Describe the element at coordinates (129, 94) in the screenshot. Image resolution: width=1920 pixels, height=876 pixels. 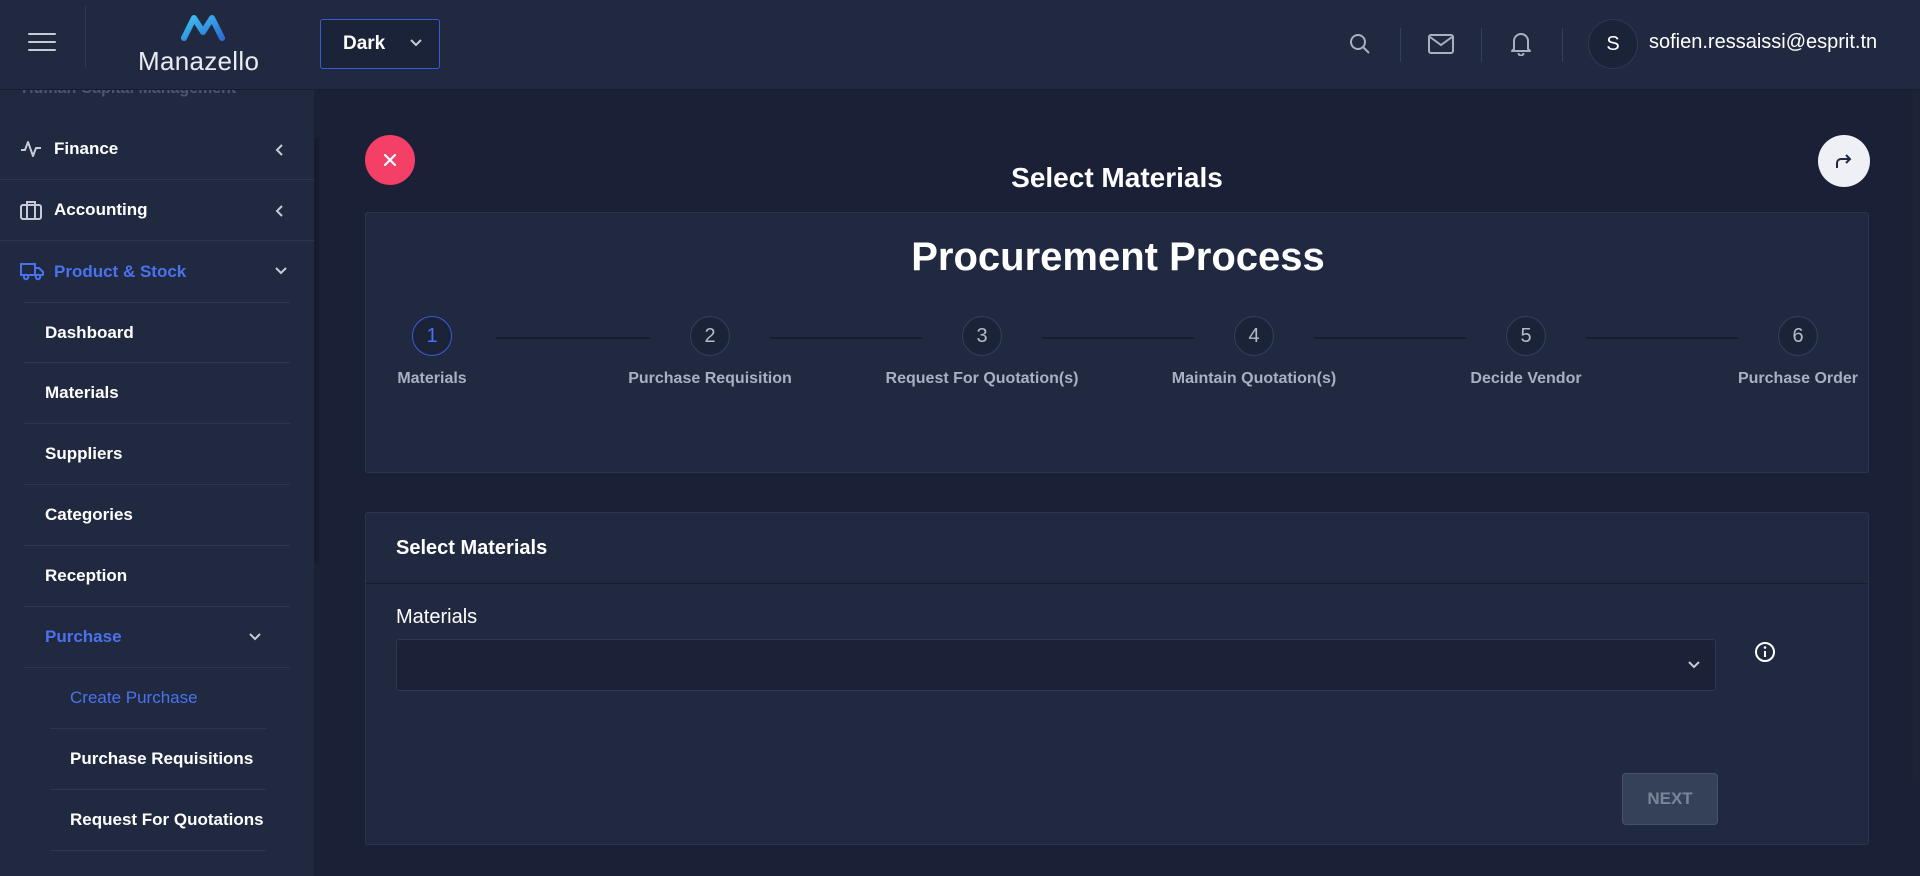
I see `sidebar-item-human-capital: Human Capital Management` at that location.